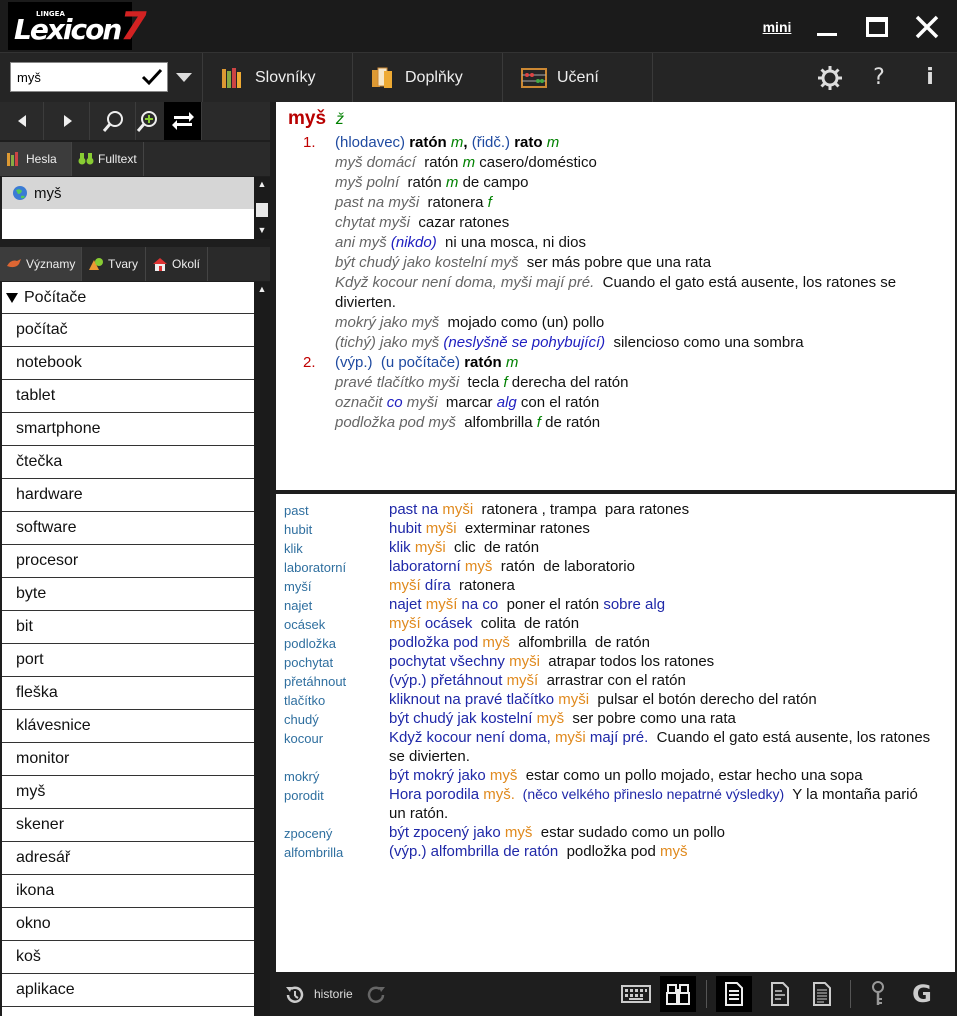 This screenshot has width=957, height=1016. Describe the element at coordinates (128, 462) in the screenshot. I see `tree-item: čtečka` at that location.